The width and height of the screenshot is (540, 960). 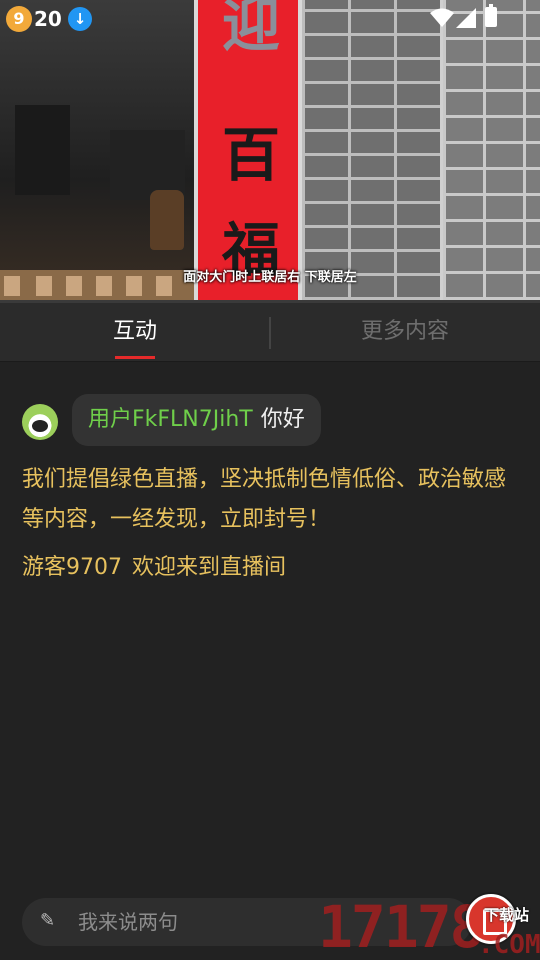 I want to click on welcome-text: 欢迎来到直播间, so click(x=209, y=567).